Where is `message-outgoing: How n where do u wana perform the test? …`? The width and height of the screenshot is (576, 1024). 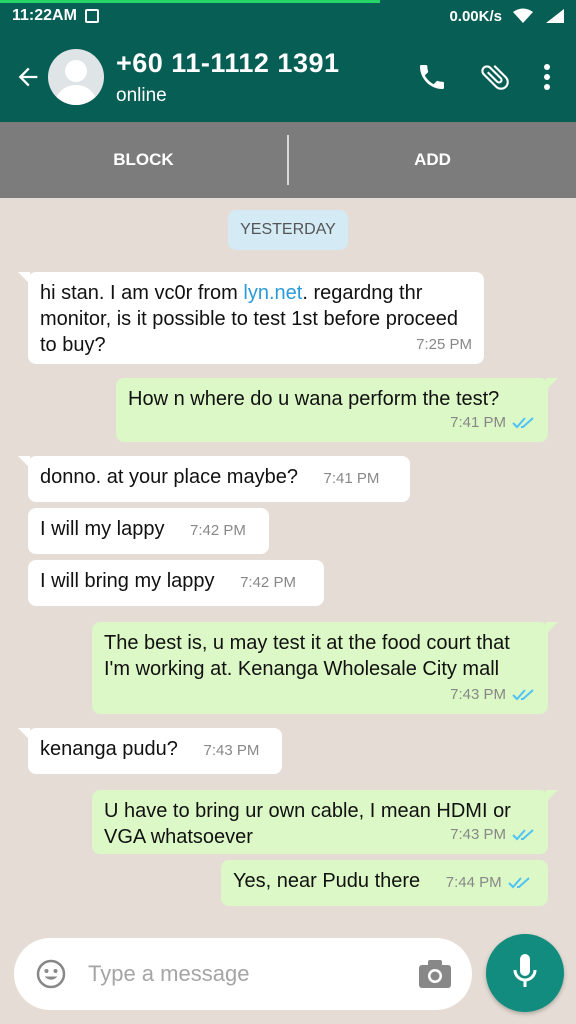 message-outgoing: How n where do u wana perform the test? … is located at coordinates (337, 410).